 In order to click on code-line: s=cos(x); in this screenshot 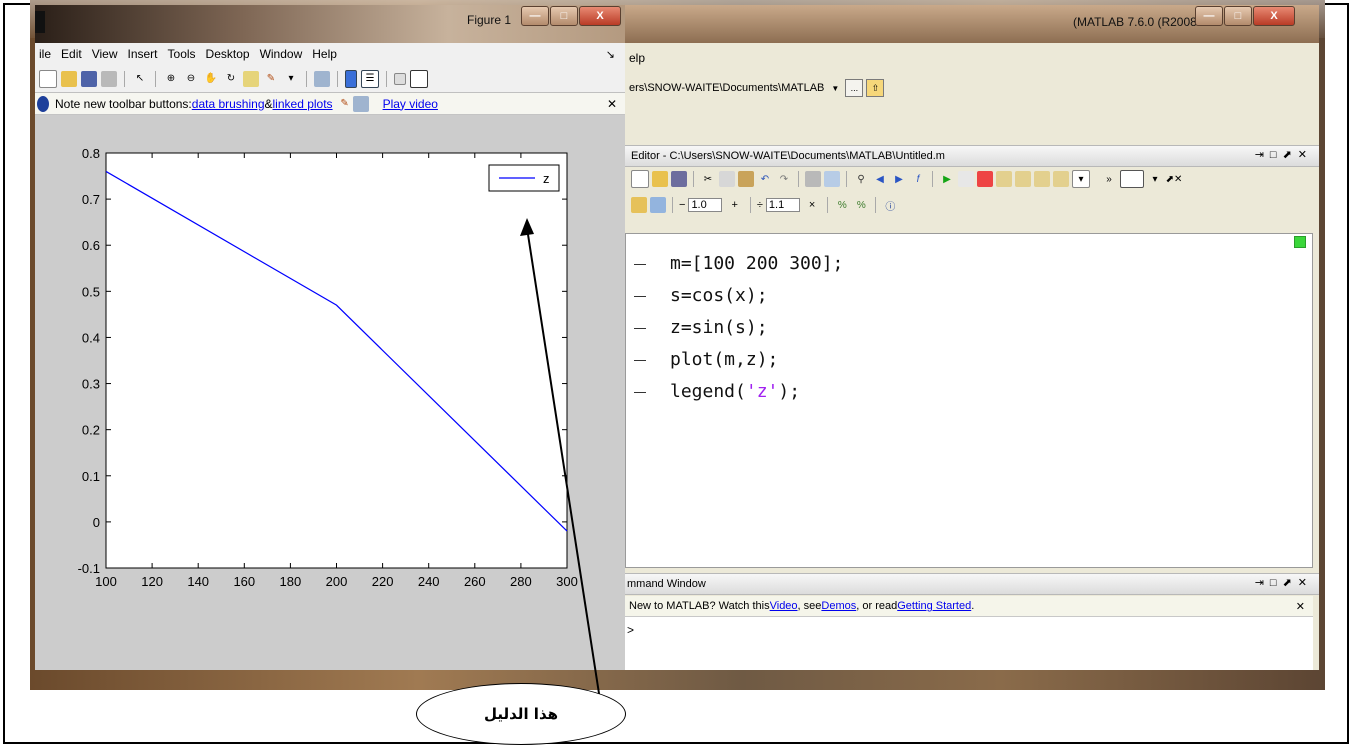, I will do `click(719, 295)`.